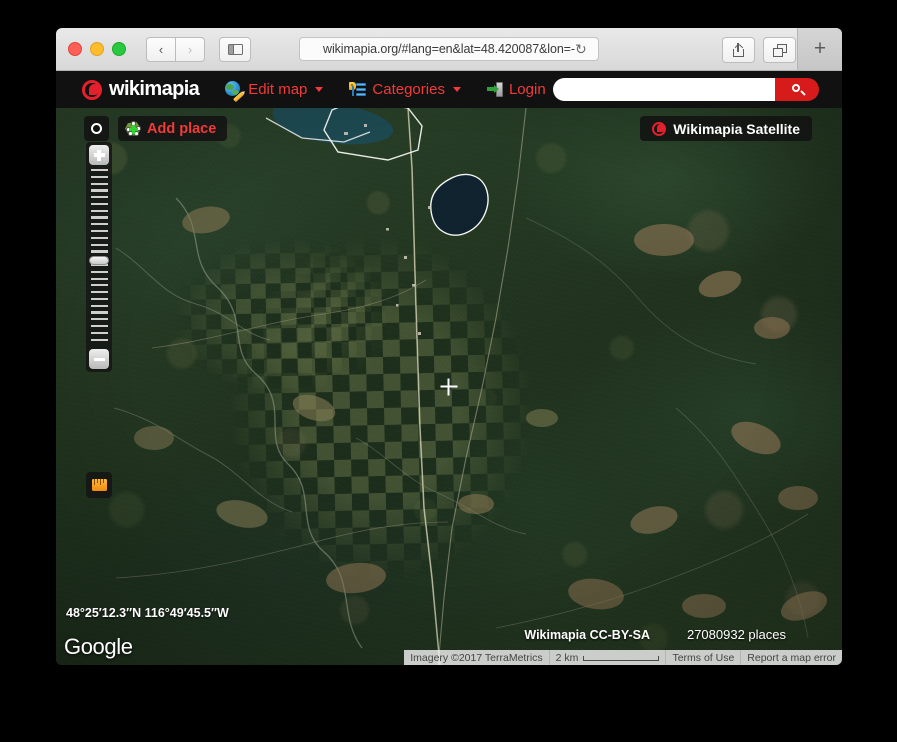 The height and width of the screenshot is (742, 897). I want to click on forward-button: ›, so click(190, 49).